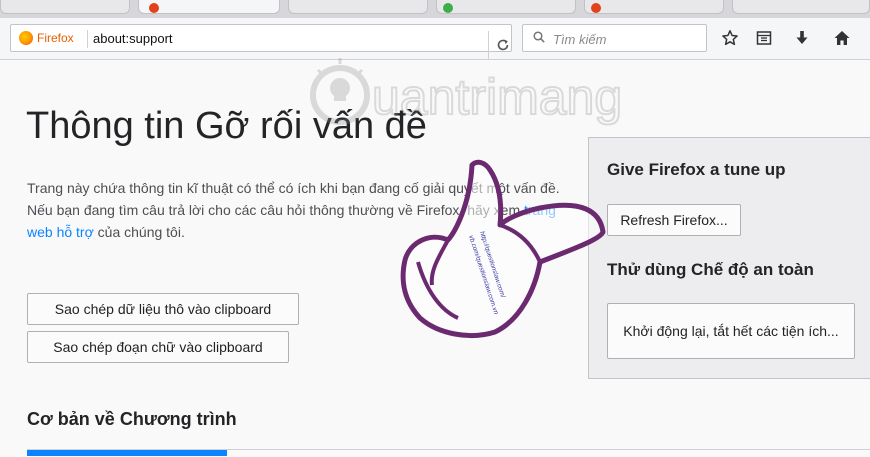 This screenshot has height=457, width=870. I want to click on download-arrow-icon, so click(802, 37).